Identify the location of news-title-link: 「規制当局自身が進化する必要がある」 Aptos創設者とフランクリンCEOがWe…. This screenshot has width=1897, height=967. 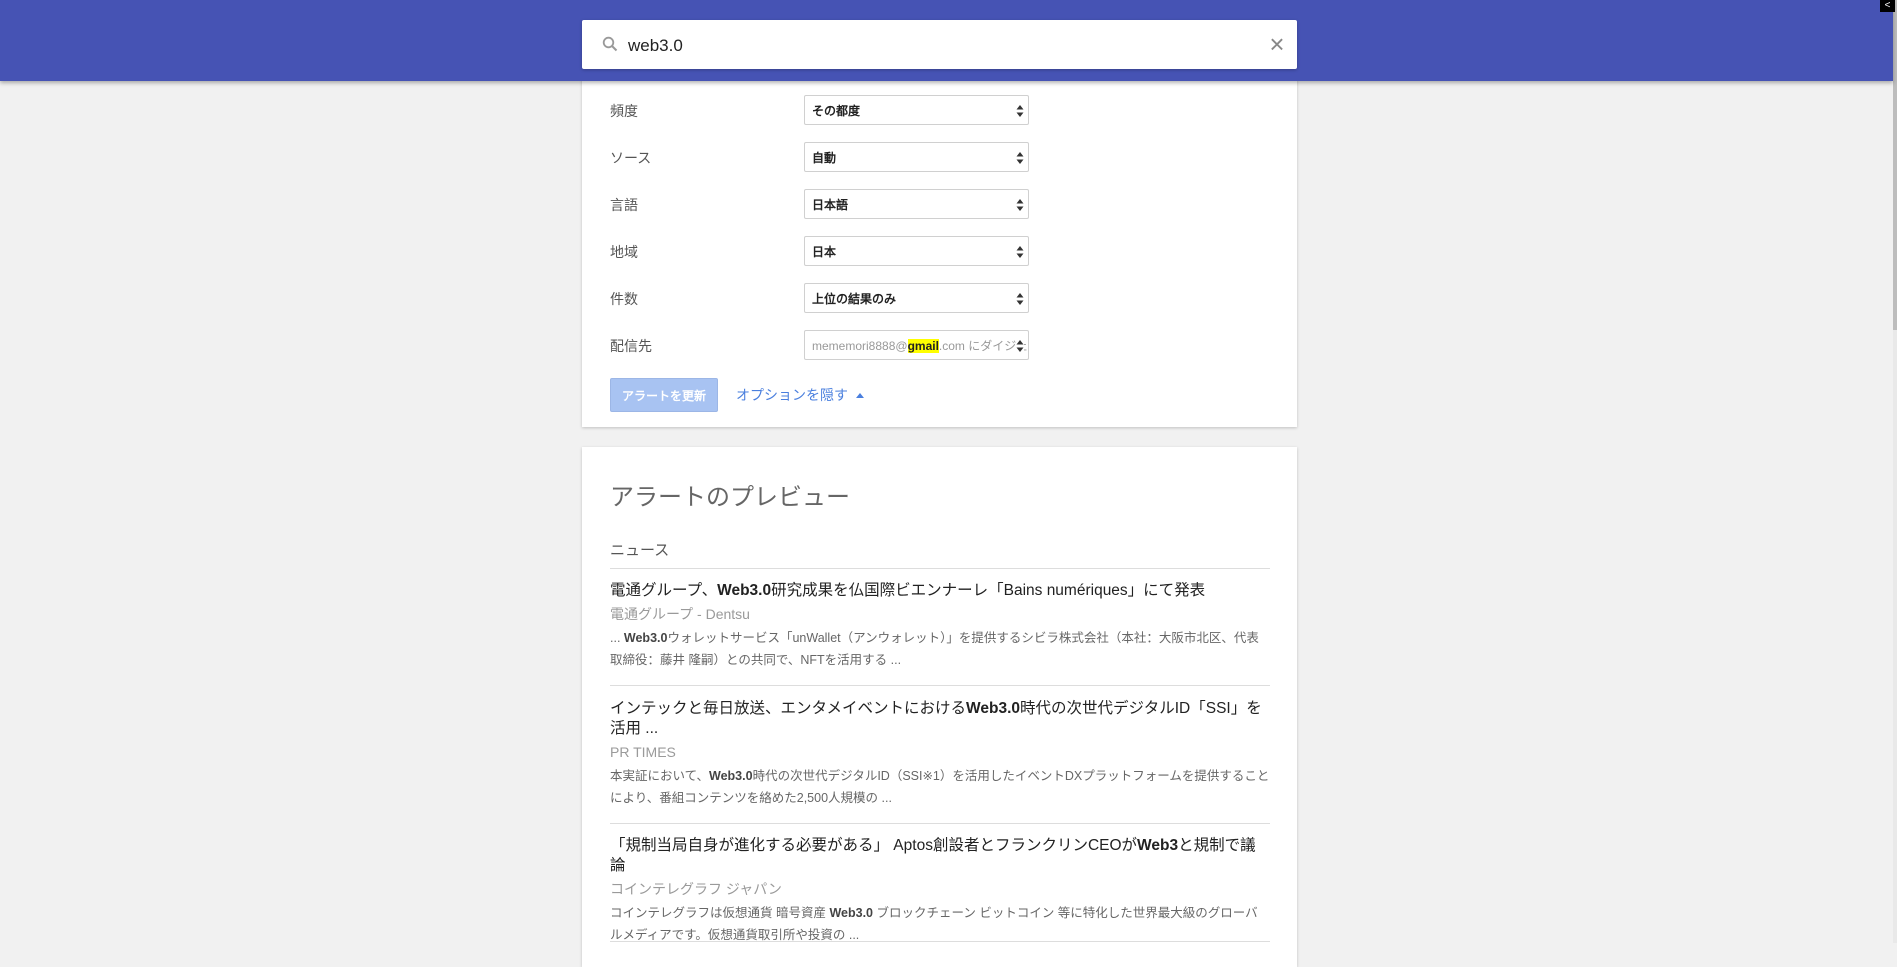
(940, 856).